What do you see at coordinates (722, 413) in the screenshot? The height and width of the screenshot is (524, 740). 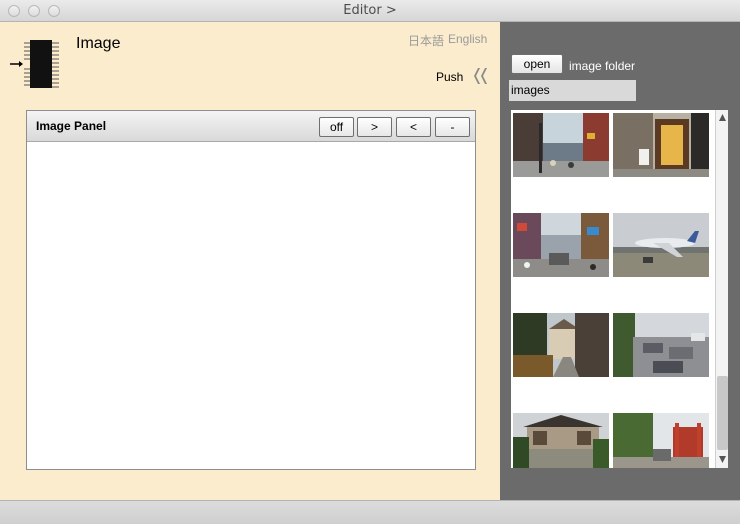 I see `scroll-thumb` at bounding box center [722, 413].